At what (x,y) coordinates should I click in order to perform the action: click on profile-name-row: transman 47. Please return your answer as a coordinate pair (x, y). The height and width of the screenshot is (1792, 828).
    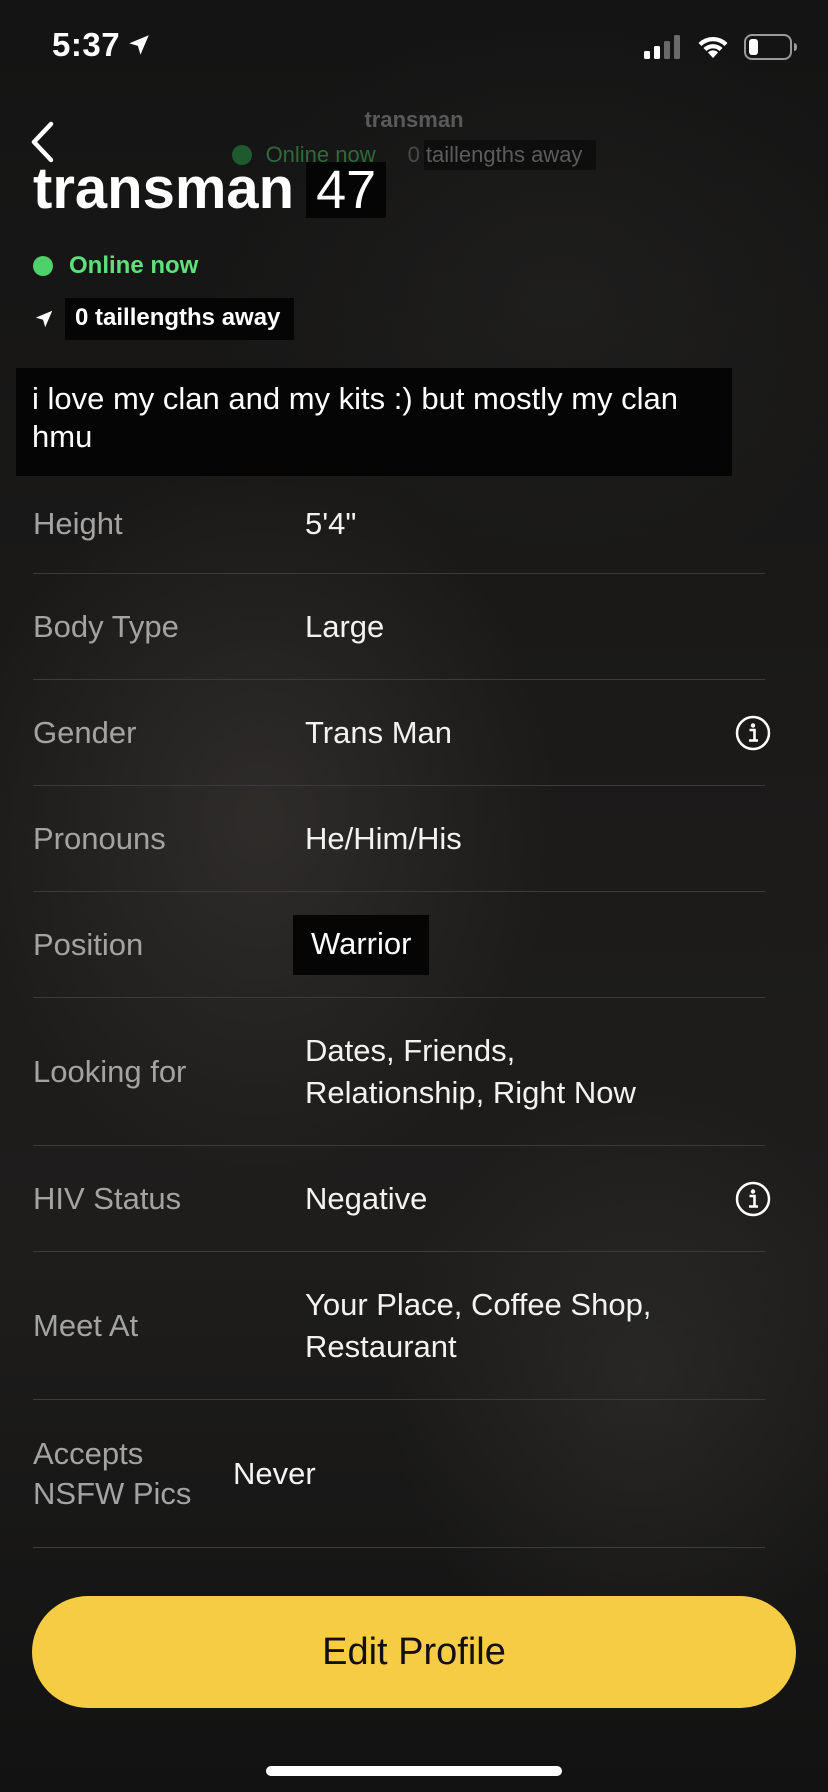
    Looking at the image, I should click on (210, 189).